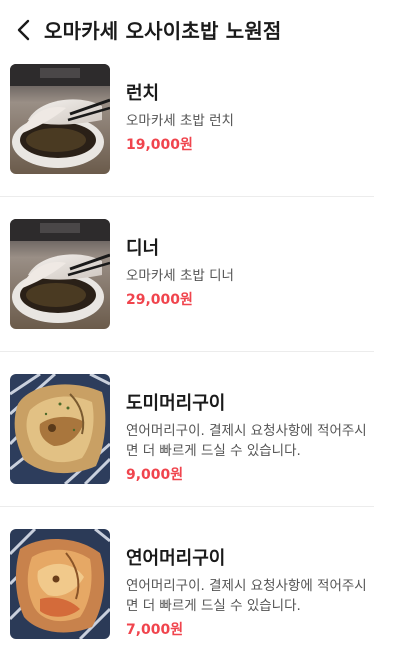  Describe the element at coordinates (143, 93) in the screenshot. I see `menu-item-name: 런치` at that location.